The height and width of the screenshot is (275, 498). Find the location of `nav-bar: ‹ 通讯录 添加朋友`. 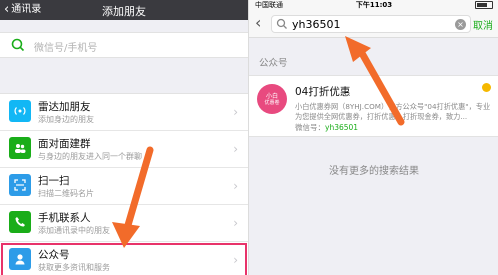

nav-bar: ‹ 通讯录 添加朋友 is located at coordinates (124, 10).